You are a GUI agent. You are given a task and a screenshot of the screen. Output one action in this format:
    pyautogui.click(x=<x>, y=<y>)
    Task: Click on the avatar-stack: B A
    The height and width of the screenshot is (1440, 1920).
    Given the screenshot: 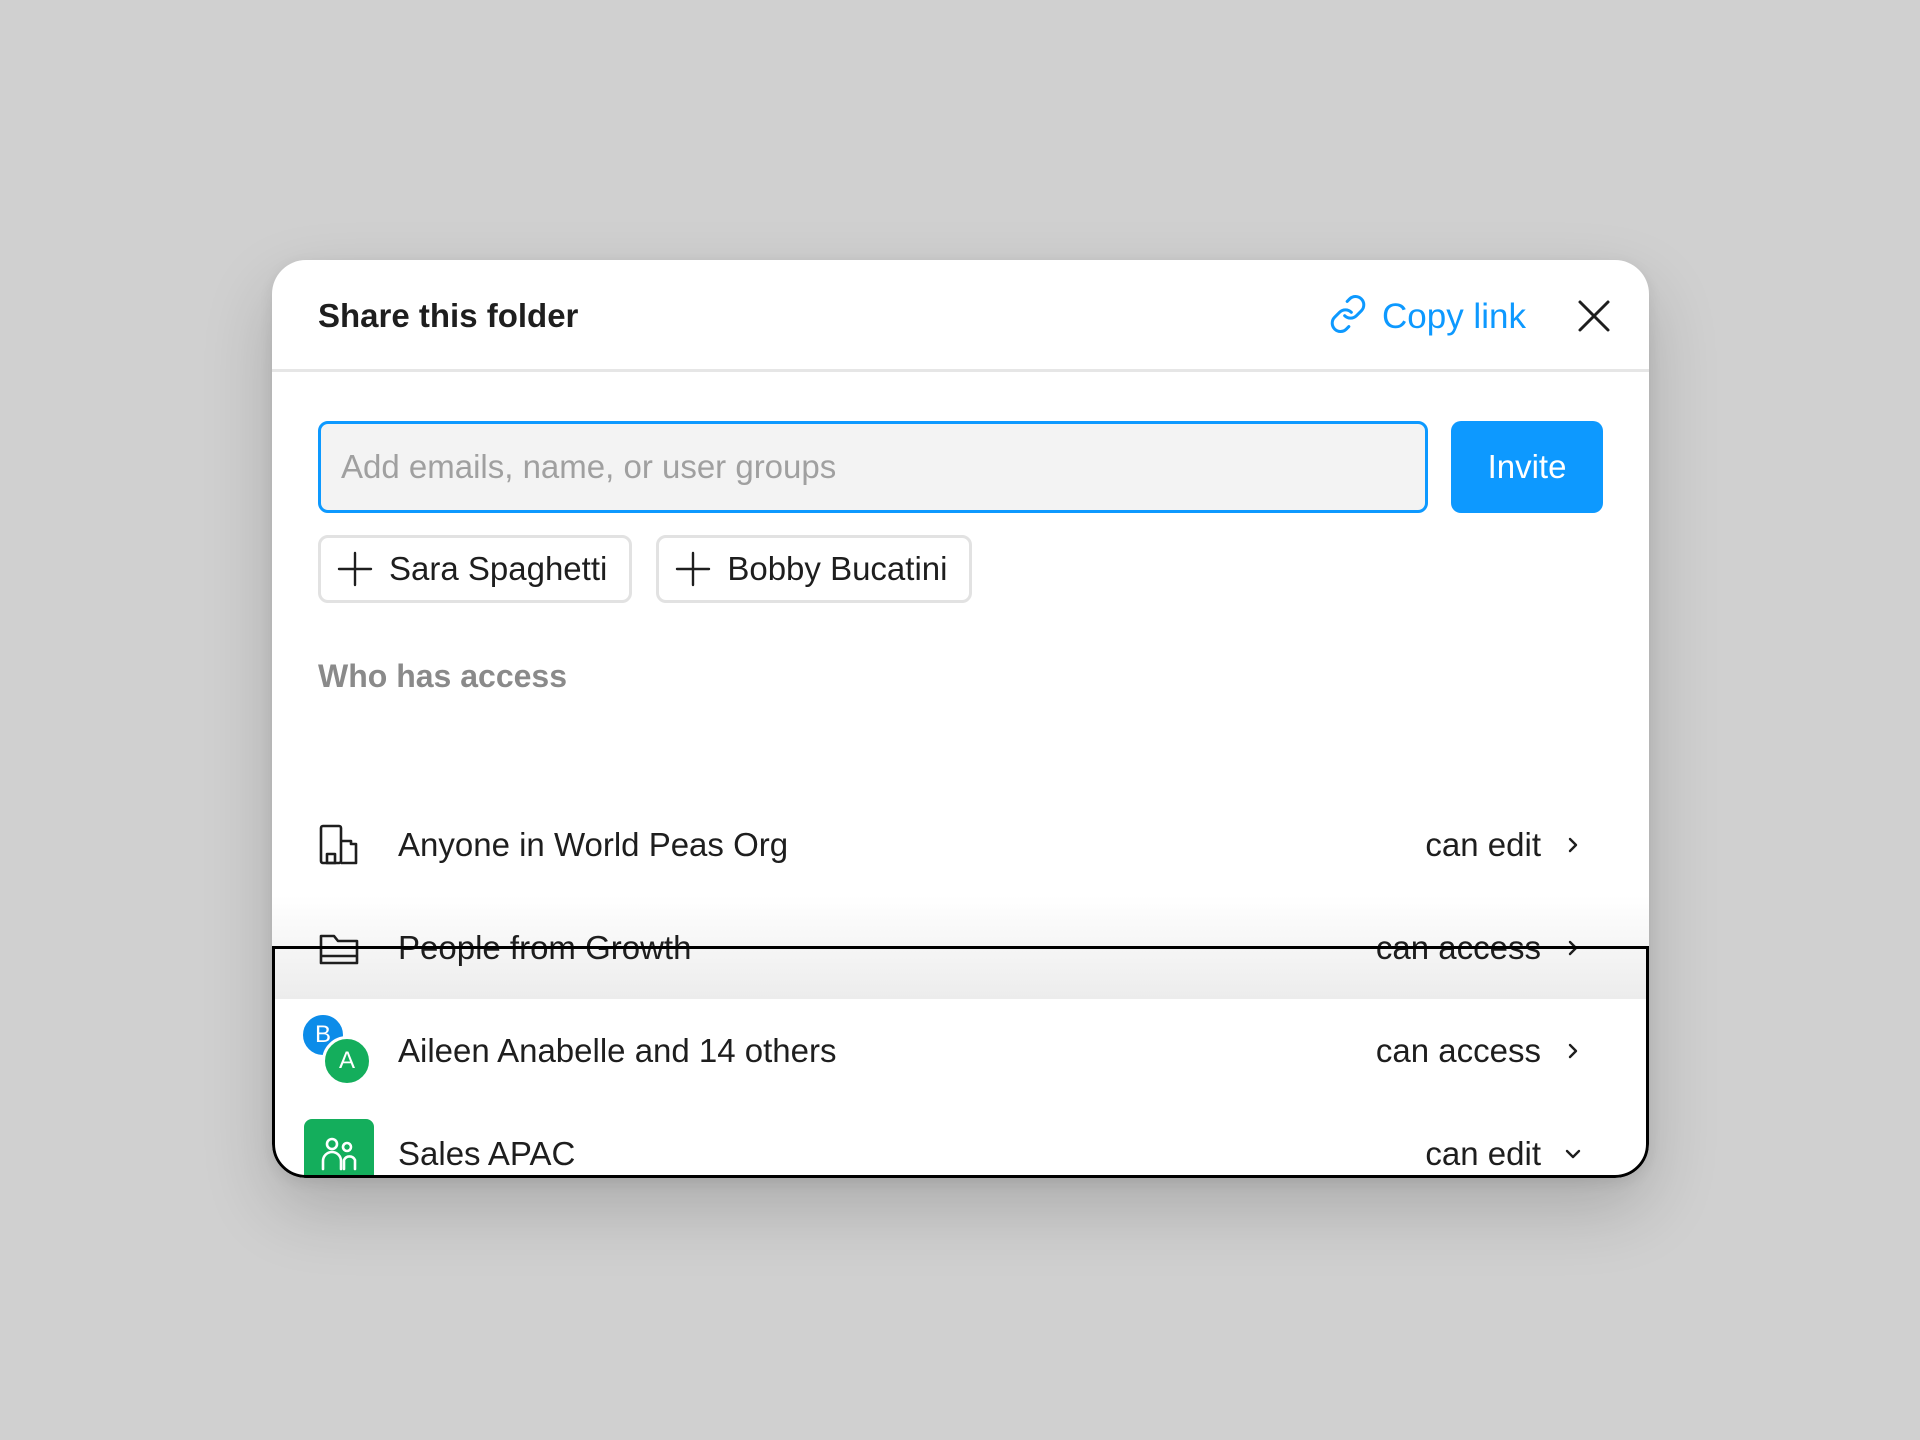 What is the action you would take?
    pyautogui.click(x=337, y=1048)
    